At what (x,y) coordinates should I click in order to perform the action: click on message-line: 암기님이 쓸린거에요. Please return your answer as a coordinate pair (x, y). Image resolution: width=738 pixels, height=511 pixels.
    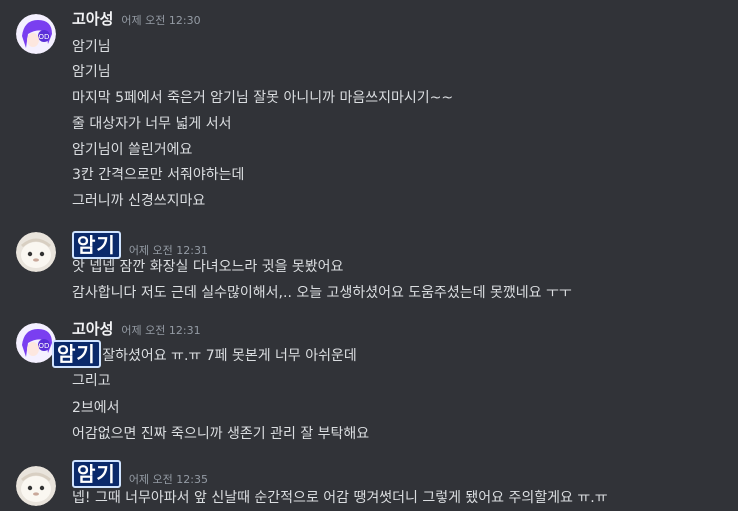
    Looking at the image, I should click on (132, 150).